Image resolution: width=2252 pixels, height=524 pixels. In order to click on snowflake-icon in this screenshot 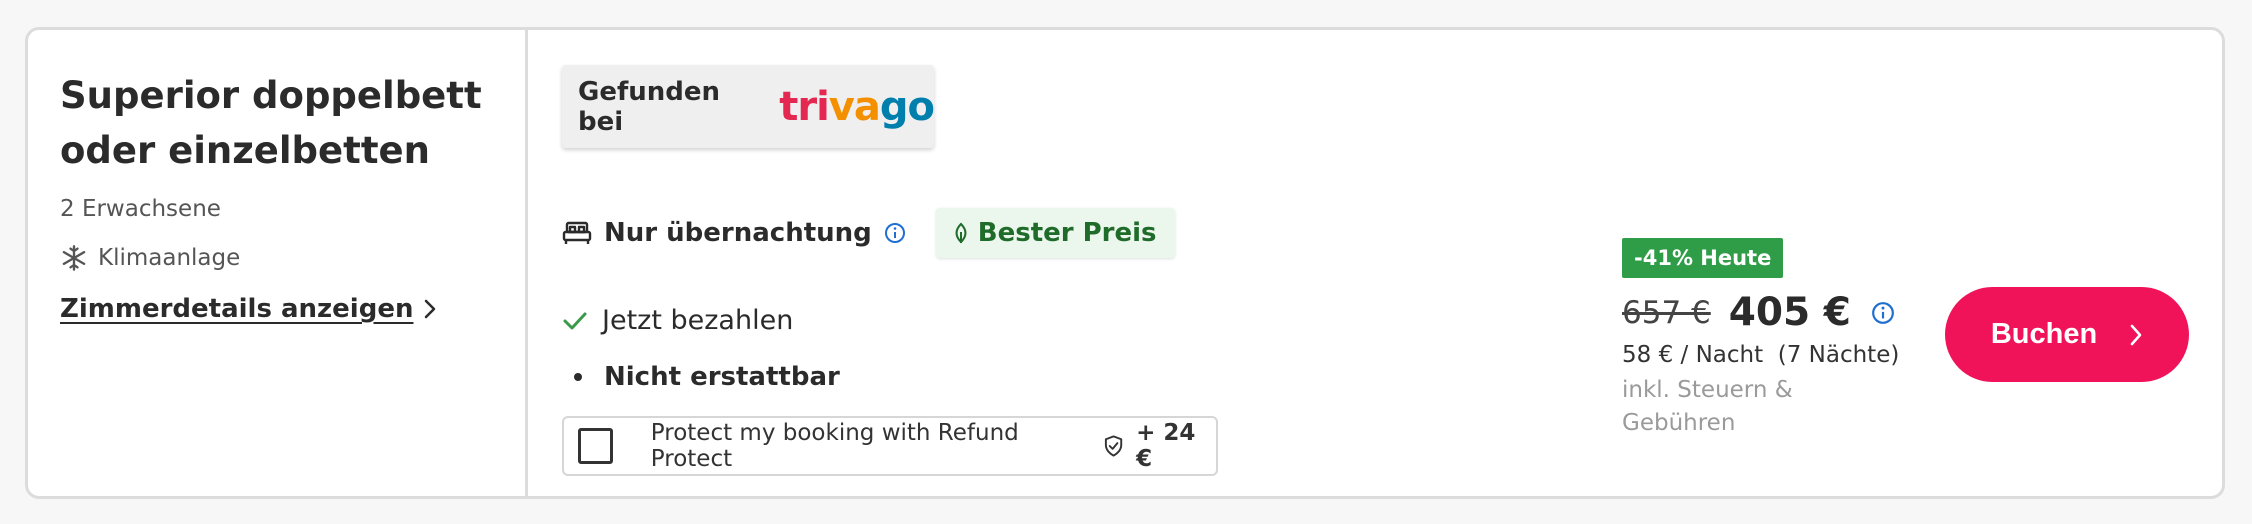, I will do `click(74, 258)`.